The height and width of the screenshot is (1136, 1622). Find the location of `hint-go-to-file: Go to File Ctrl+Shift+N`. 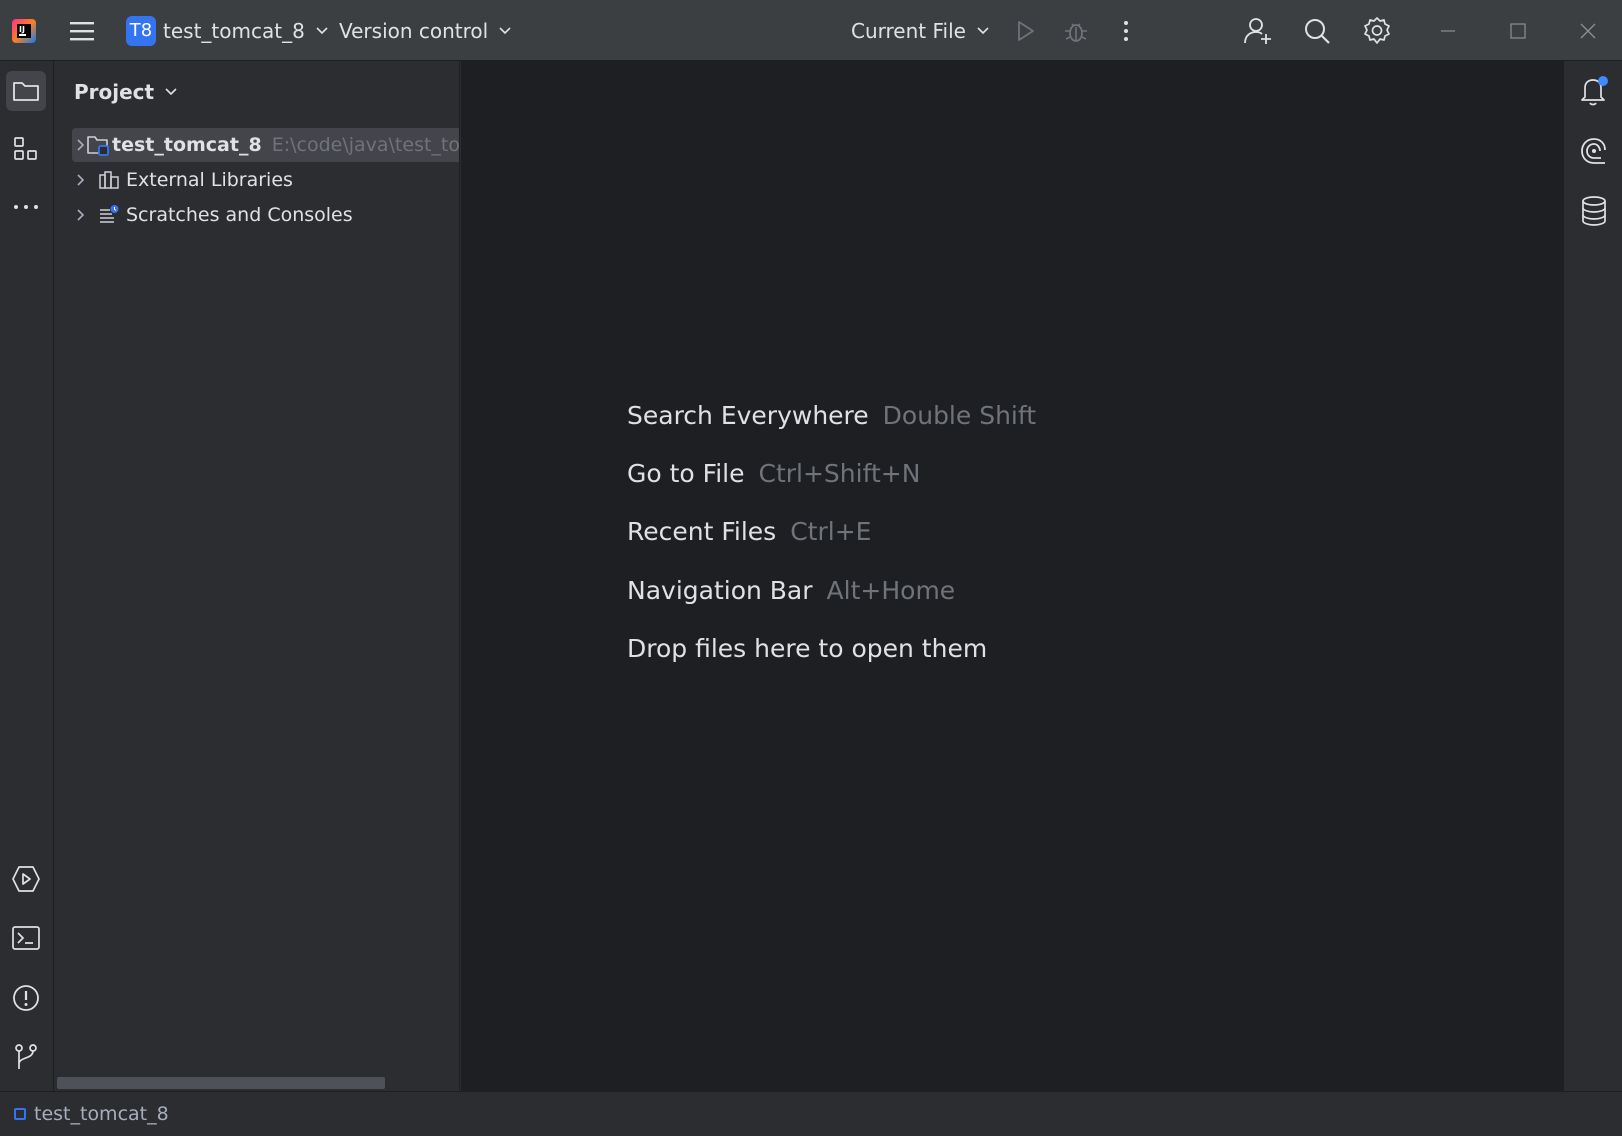

hint-go-to-file: Go to File Ctrl+Shift+N is located at coordinates (773, 473).